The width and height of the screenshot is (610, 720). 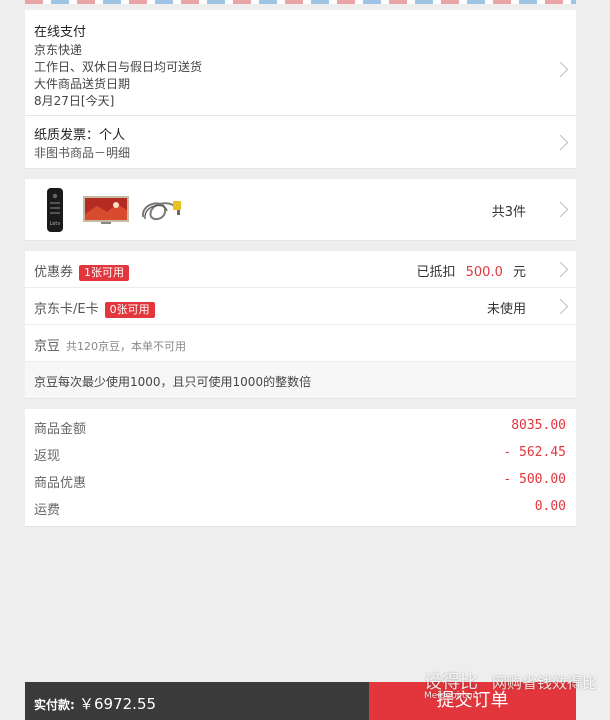 What do you see at coordinates (58, 50) in the screenshot?
I see `carrier: 京东快递` at bounding box center [58, 50].